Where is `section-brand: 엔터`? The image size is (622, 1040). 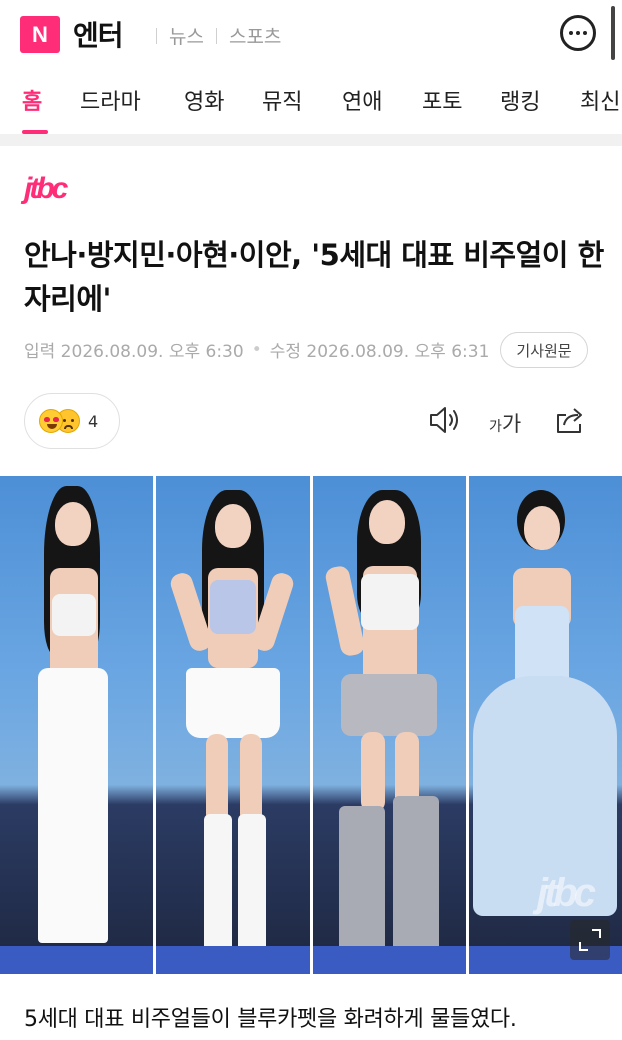 section-brand: 엔터 is located at coordinates (98, 34).